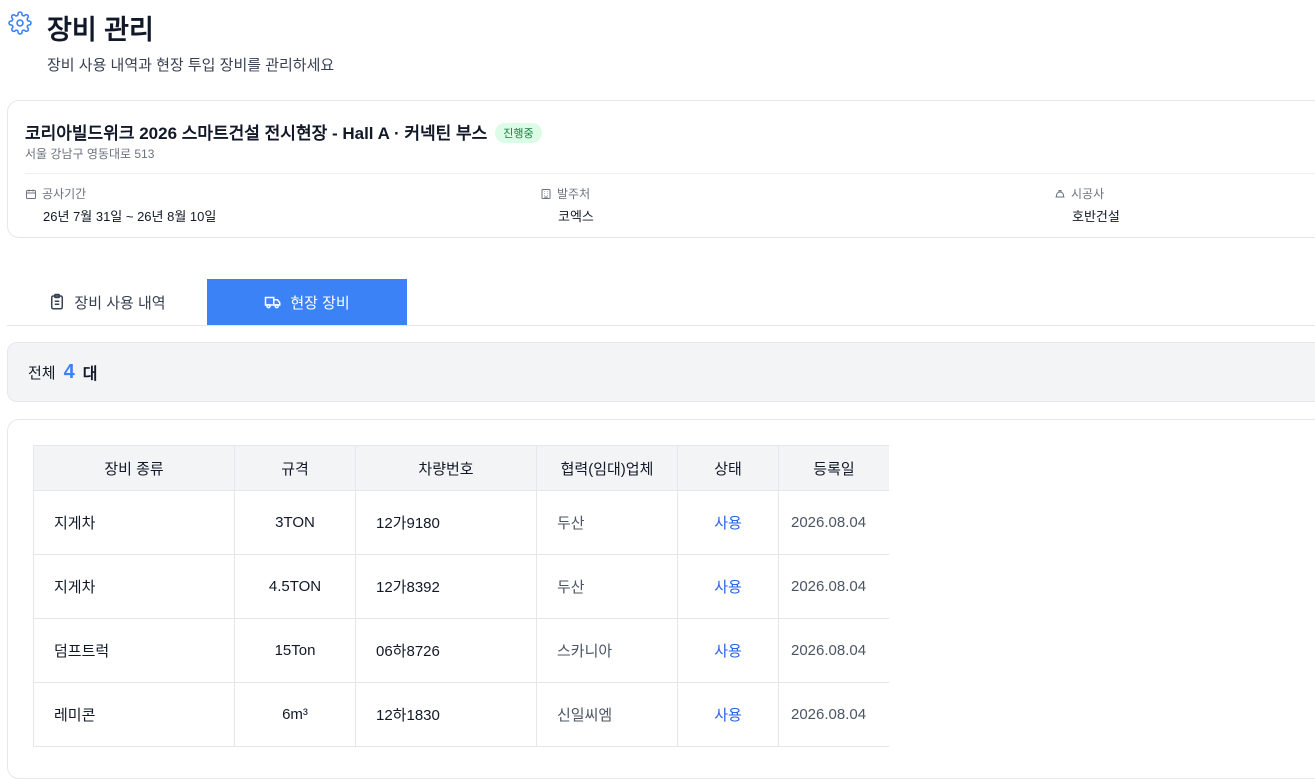 The height and width of the screenshot is (779, 1315). Describe the element at coordinates (546, 193) in the screenshot. I see `building-icon` at that location.